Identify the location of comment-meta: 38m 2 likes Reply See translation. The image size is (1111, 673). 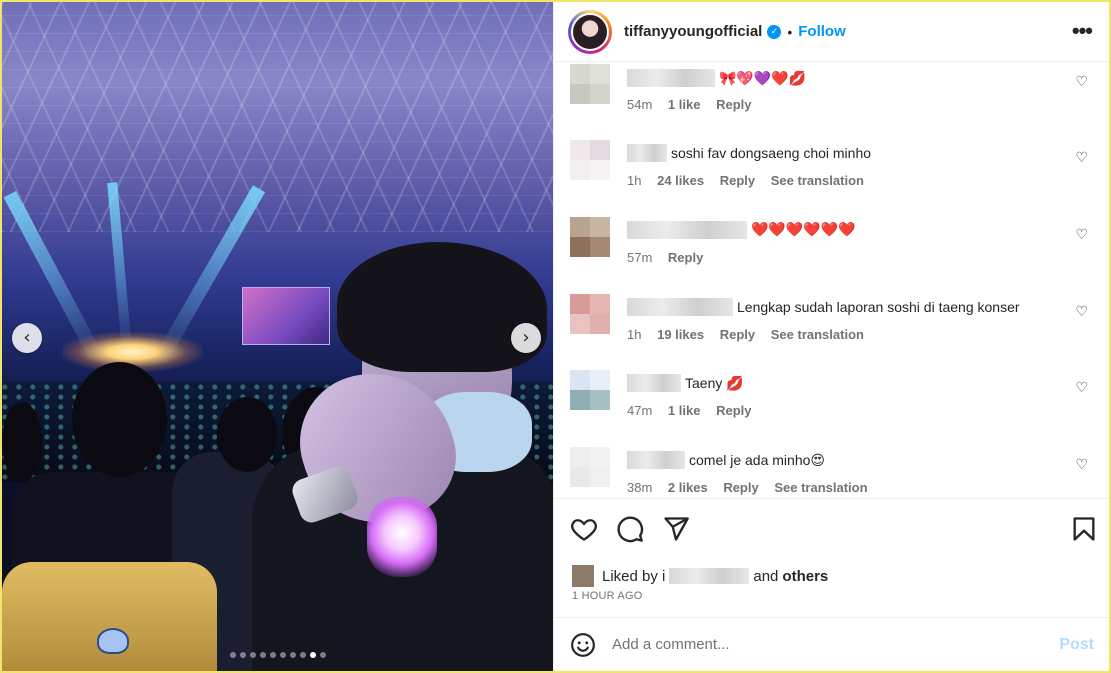
(753, 487).